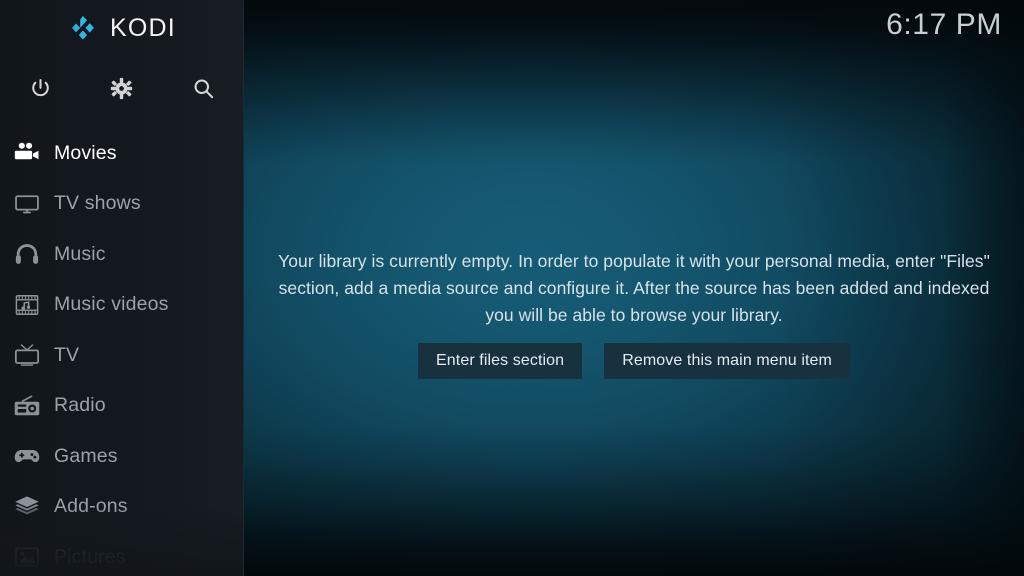  Describe the element at coordinates (727, 361) in the screenshot. I see `remove-main-menu-item-button: Remove this main menu item` at that location.